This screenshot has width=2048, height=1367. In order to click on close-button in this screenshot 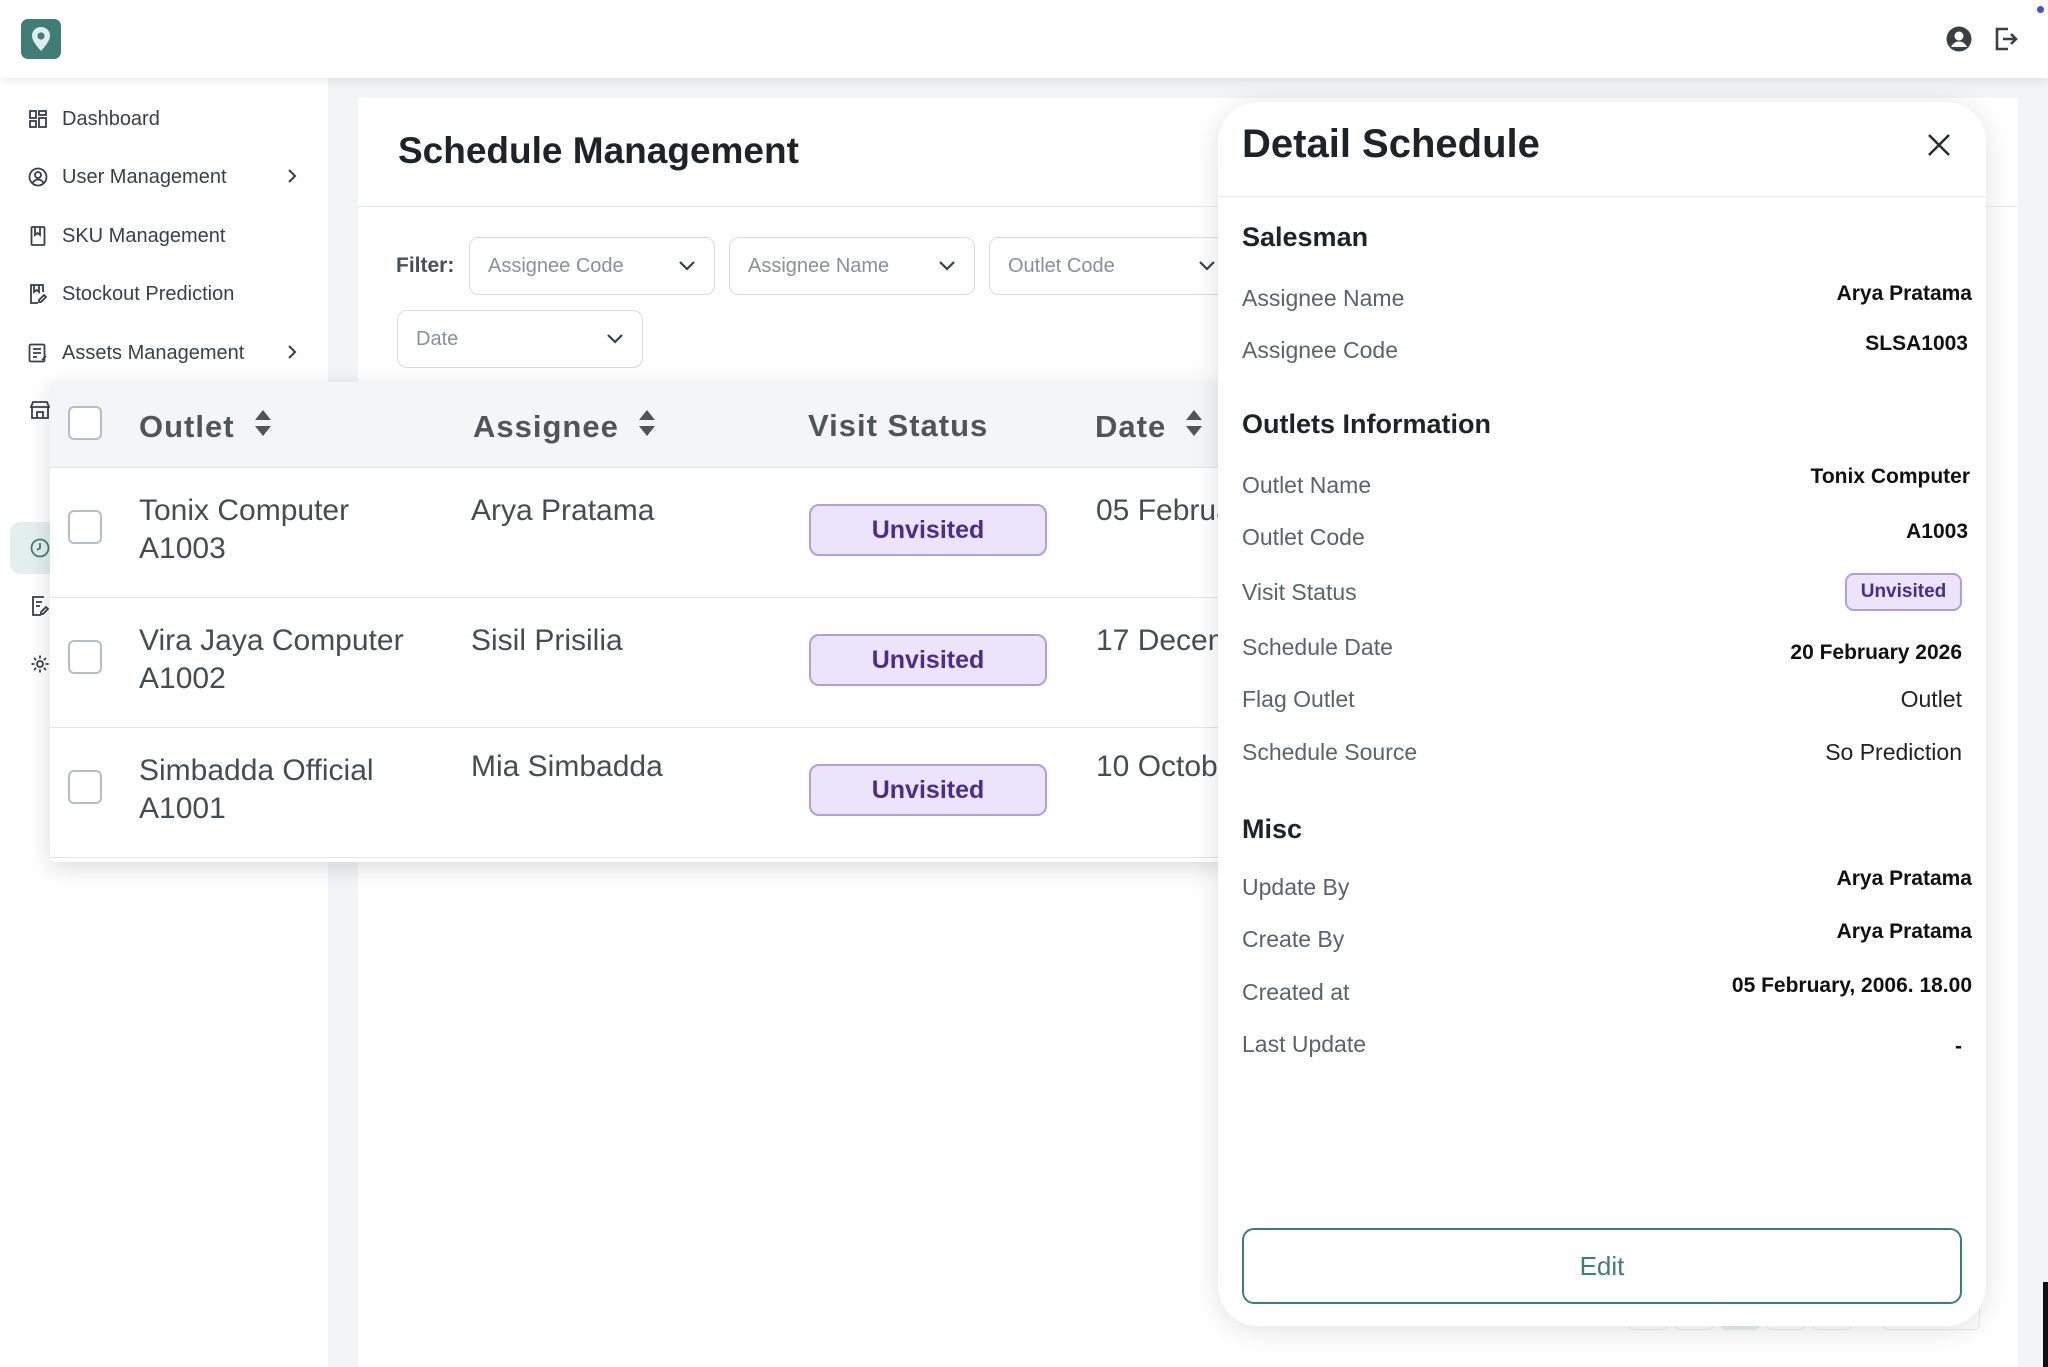, I will do `click(1939, 145)`.